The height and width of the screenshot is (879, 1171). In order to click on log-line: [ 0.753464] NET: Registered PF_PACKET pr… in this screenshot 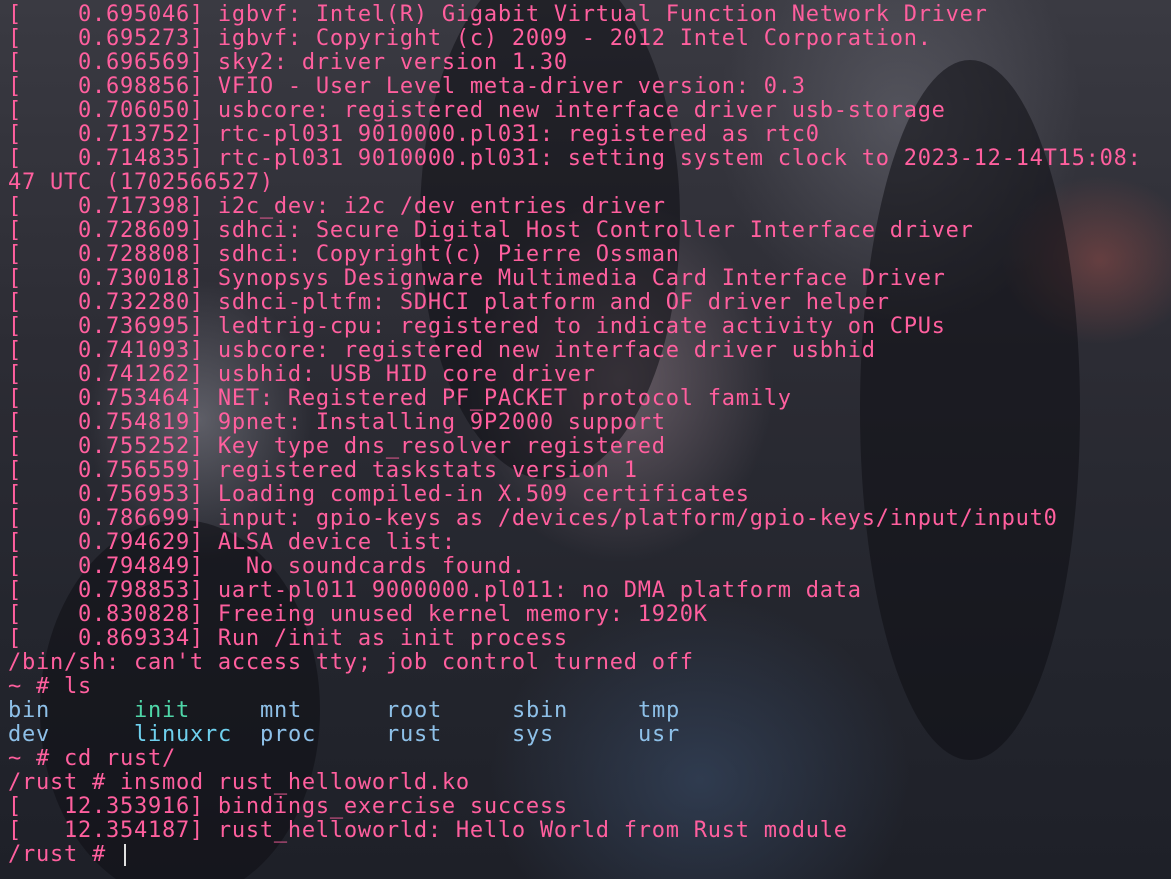, I will do `click(588, 399)`.